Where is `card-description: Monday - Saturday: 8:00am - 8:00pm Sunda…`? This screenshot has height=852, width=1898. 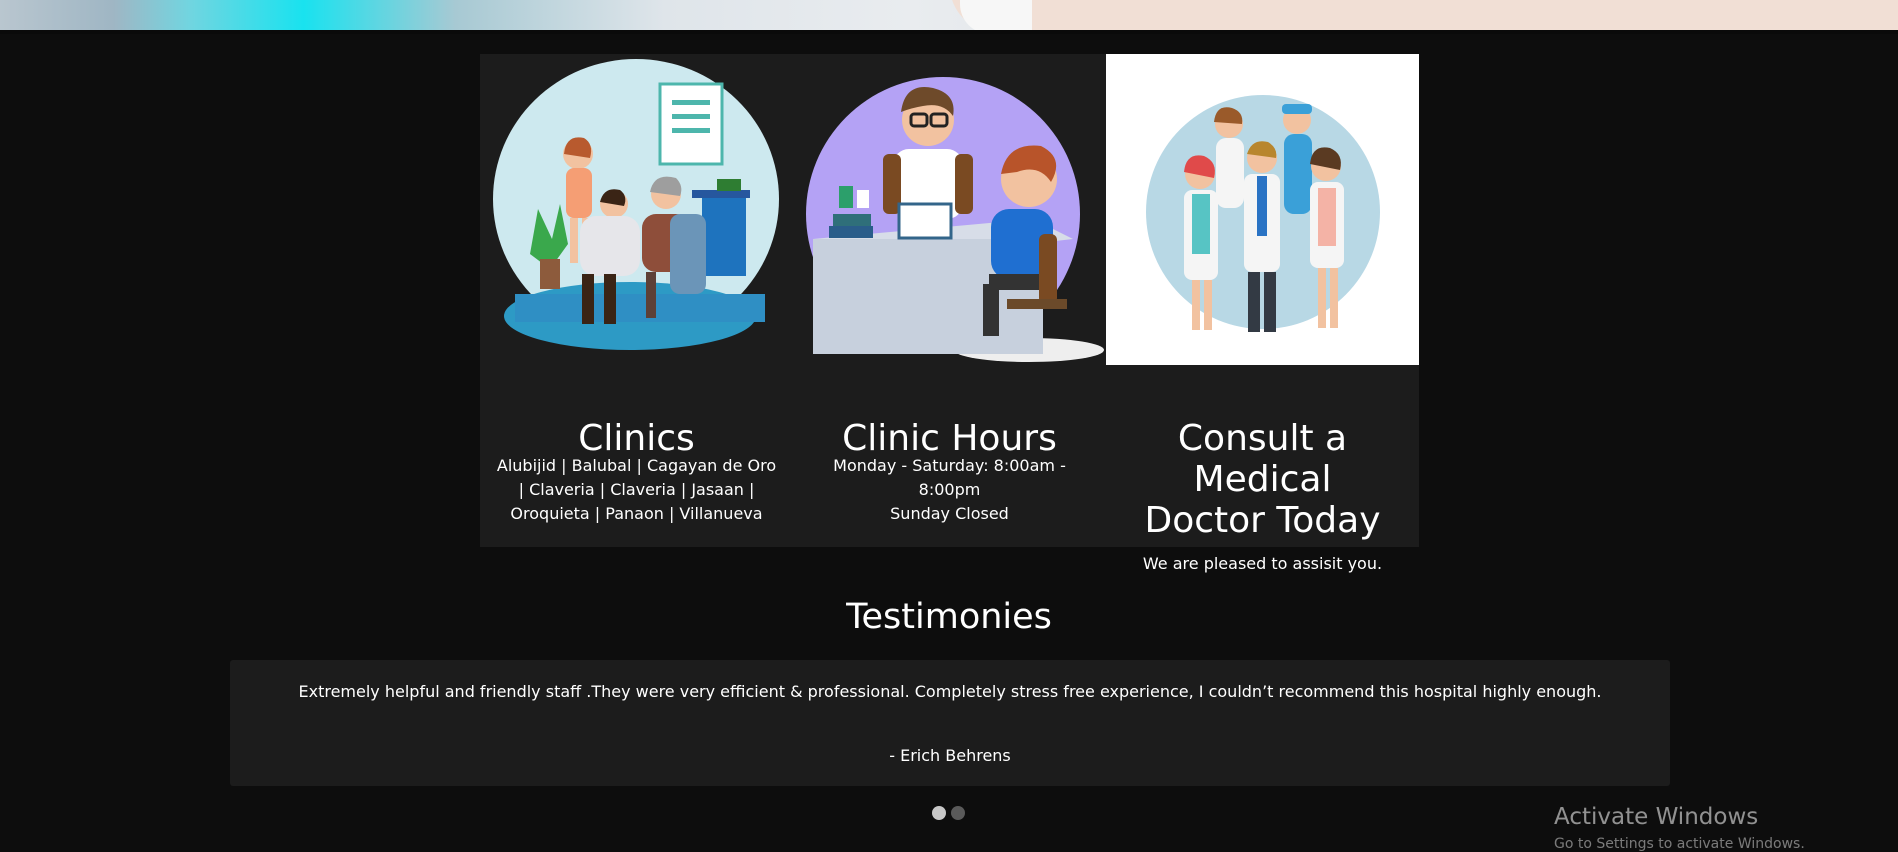
card-description: Monday - Saturday: 8:00am - 8:00pm Sunda… is located at coordinates (949, 490).